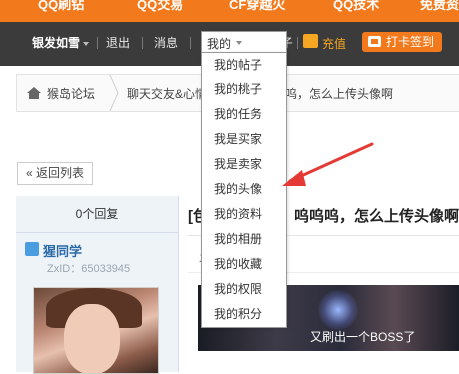  I want to click on menu-item-my-favorites: 我的收藏, so click(238, 264).